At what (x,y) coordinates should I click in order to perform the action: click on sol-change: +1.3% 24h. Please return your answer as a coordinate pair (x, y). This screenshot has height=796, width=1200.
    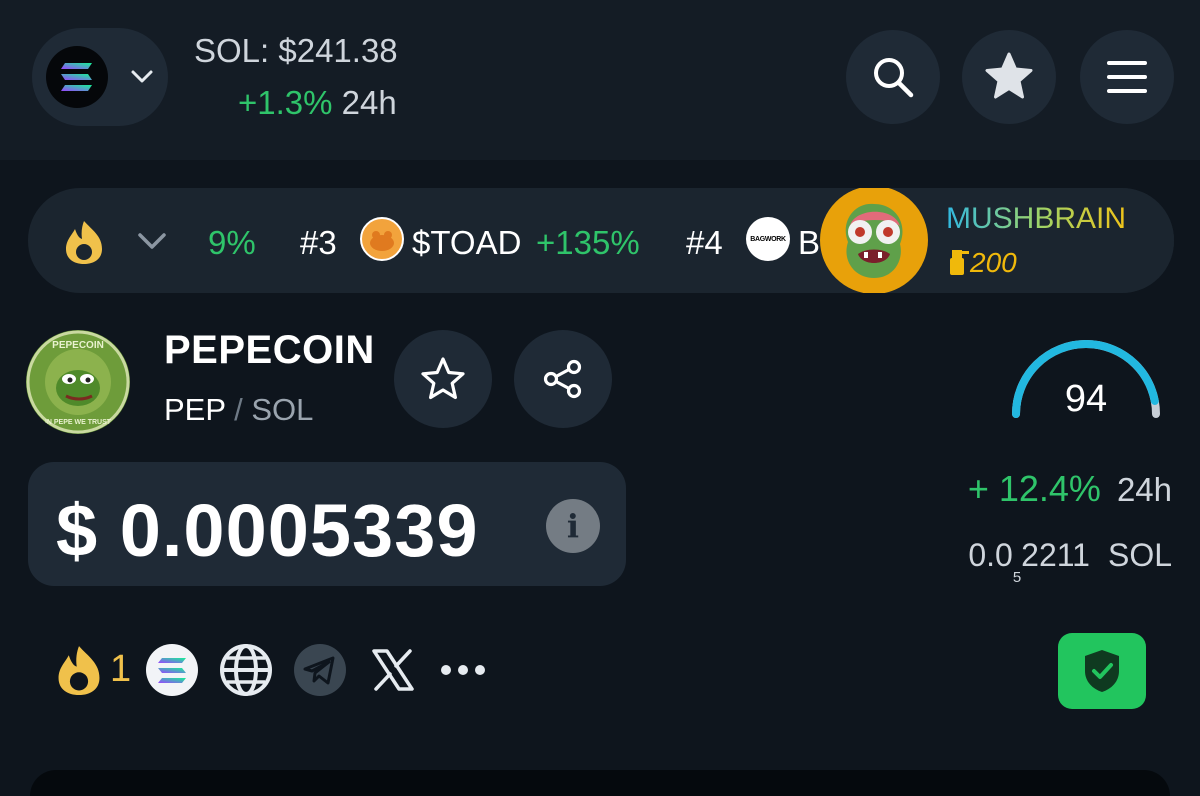
    Looking at the image, I should click on (317, 103).